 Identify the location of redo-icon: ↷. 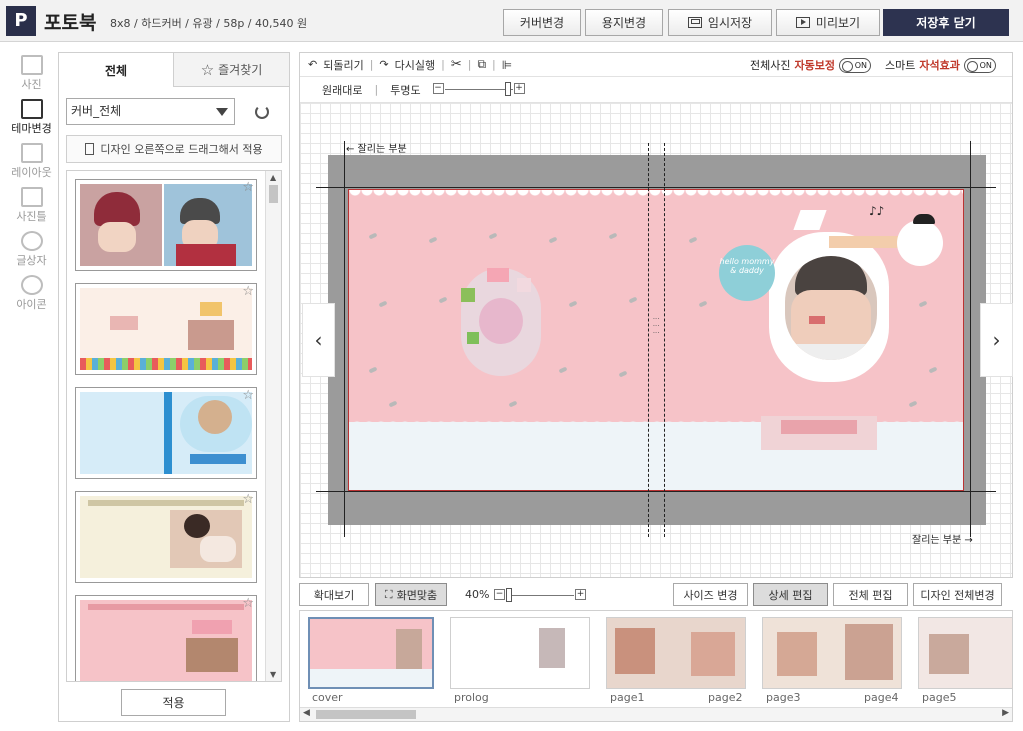
(383, 64).